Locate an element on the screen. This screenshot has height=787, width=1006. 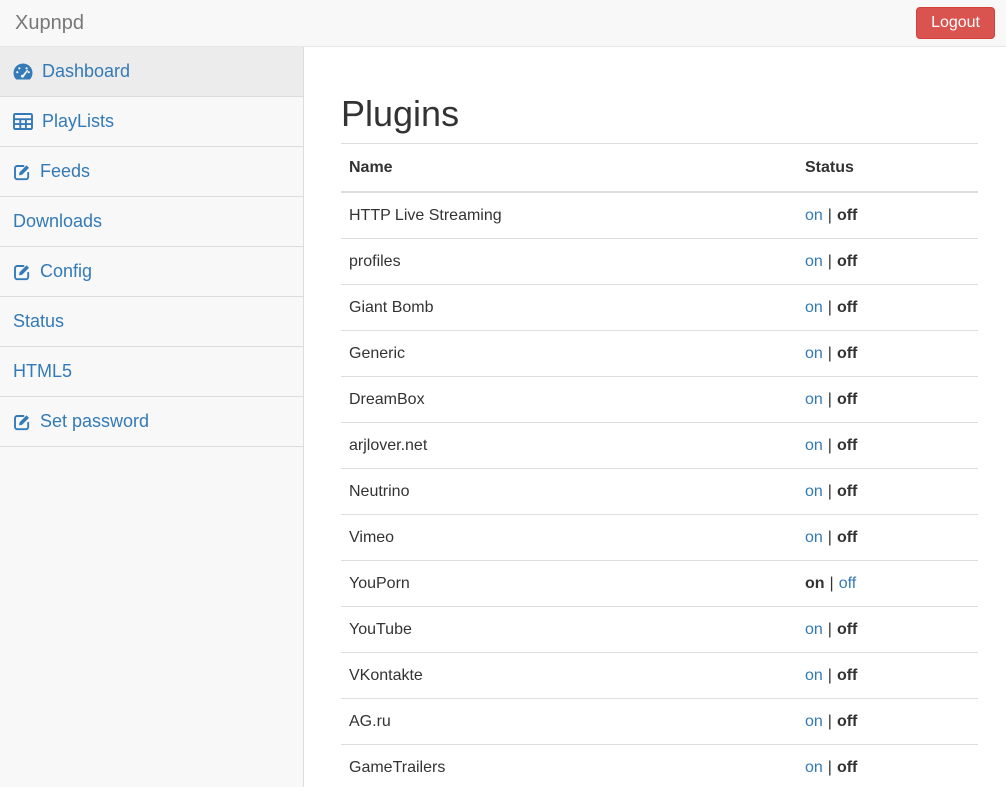
table-icon is located at coordinates (23, 121).